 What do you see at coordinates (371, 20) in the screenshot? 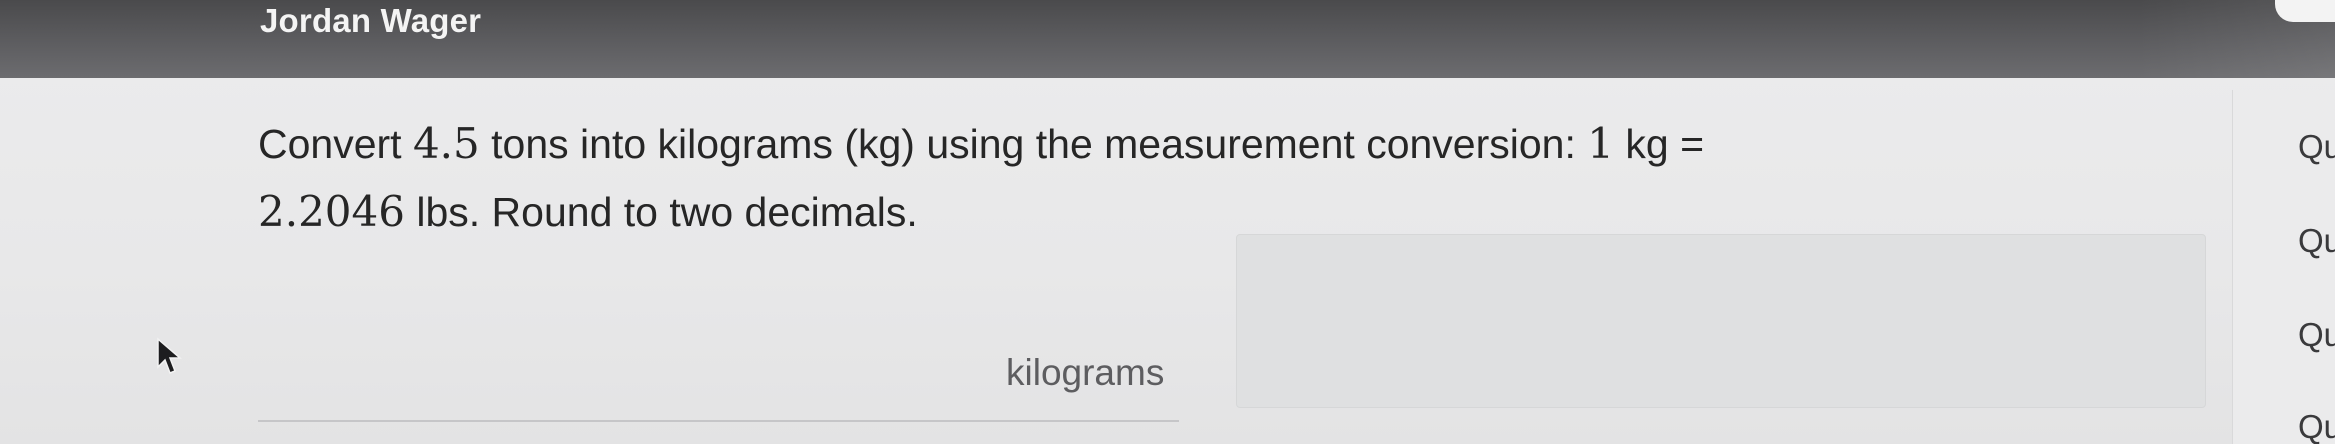
I see `user-name: Jordan Wager` at bounding box center [371, 20].